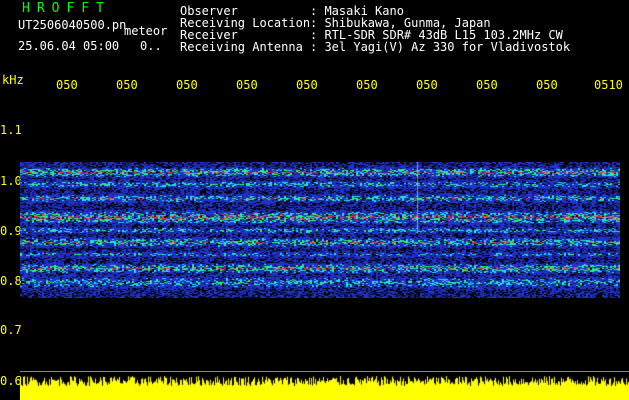  What do you see at coordinates (11, 381) in the screenshot?
I see `y-tick-label: 0.6` at bounding box center [11, 381].